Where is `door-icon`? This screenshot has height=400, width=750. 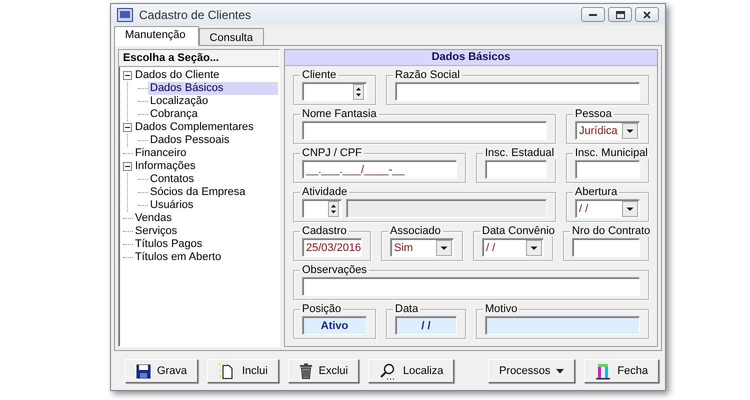
door-icon is located at coordinates (603, 371).